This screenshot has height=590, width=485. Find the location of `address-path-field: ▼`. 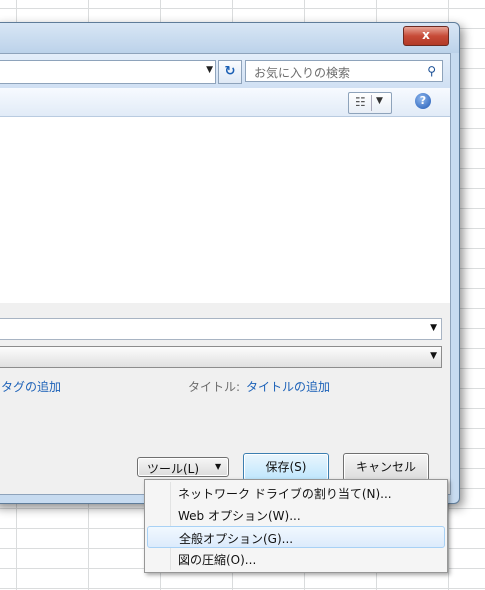

address-path-field: ▼ is located at coordinates (108, 72).